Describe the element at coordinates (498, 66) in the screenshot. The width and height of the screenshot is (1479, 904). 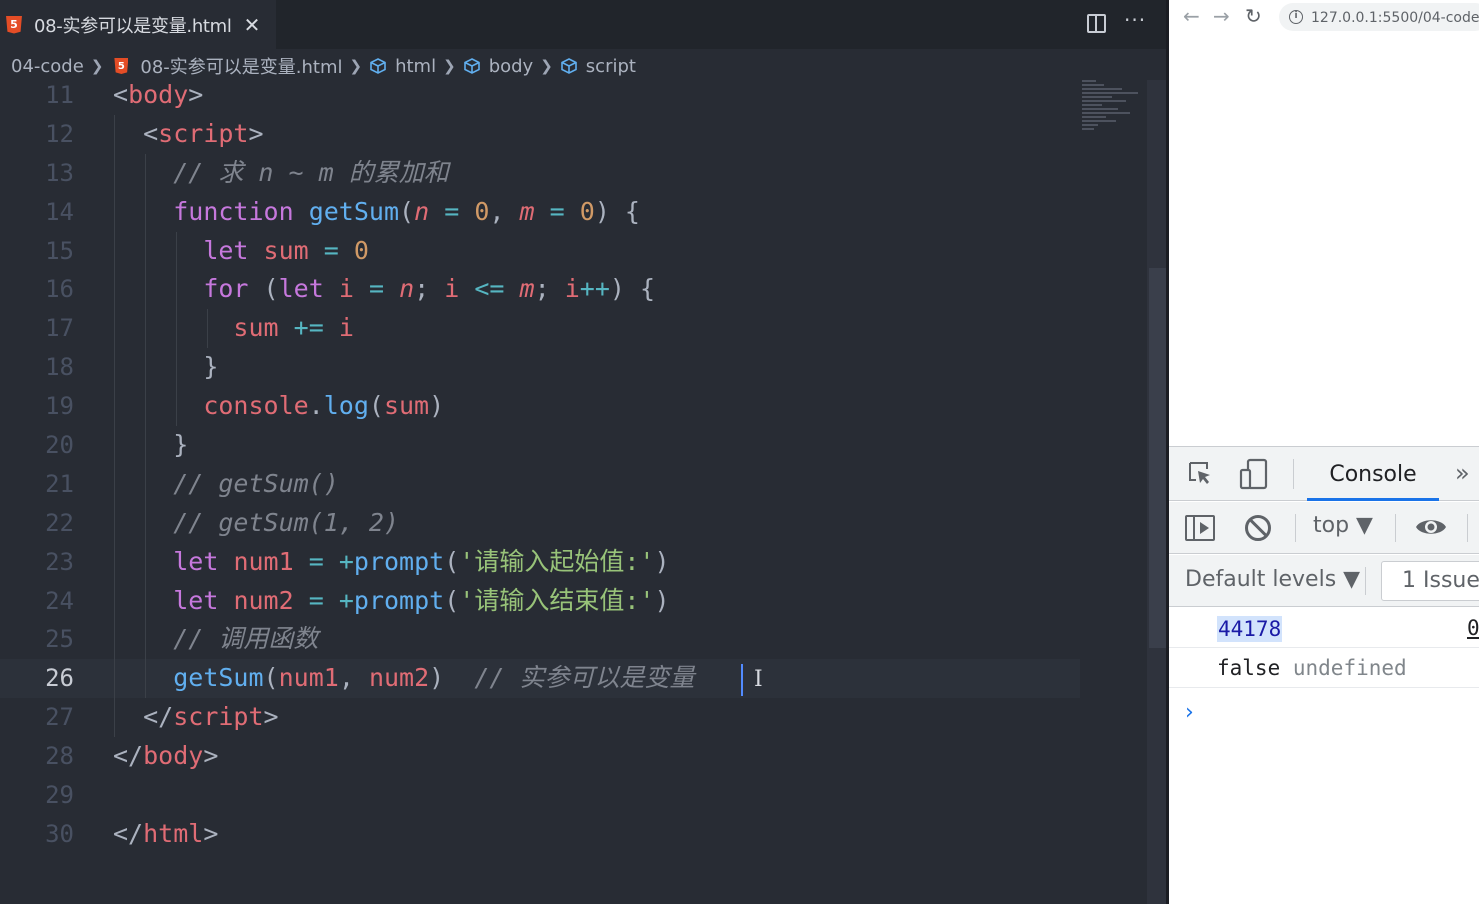
I see `breadcrumb-body: body` at that location.